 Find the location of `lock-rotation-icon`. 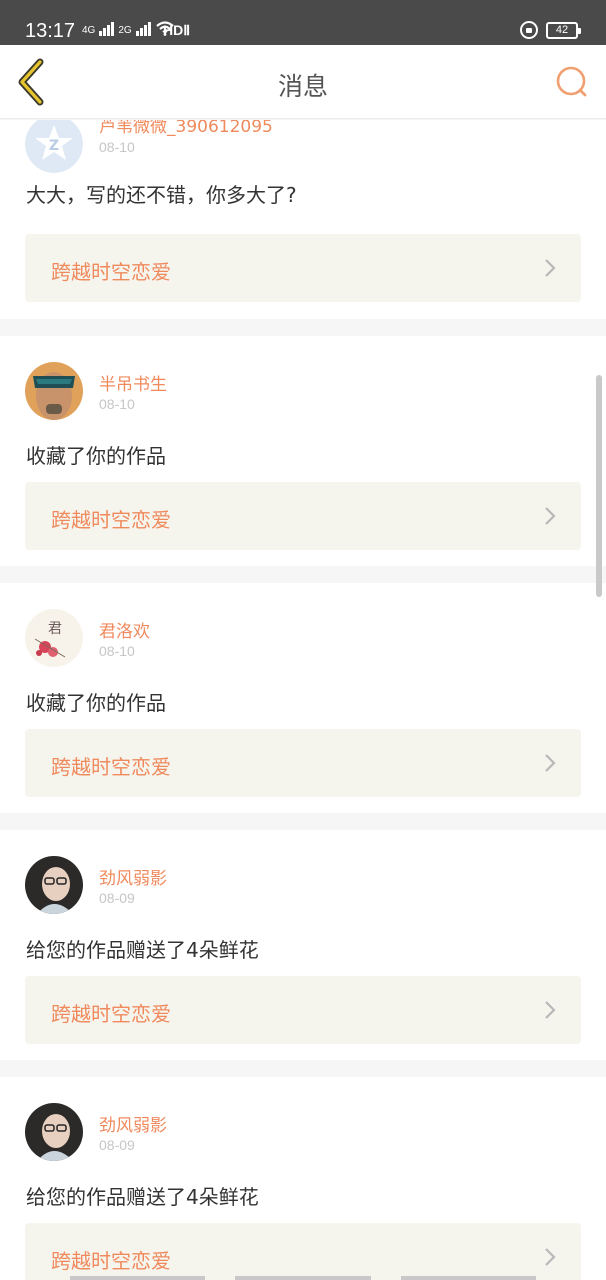

lock-rotation-icon is located at coordinates (529, 30).